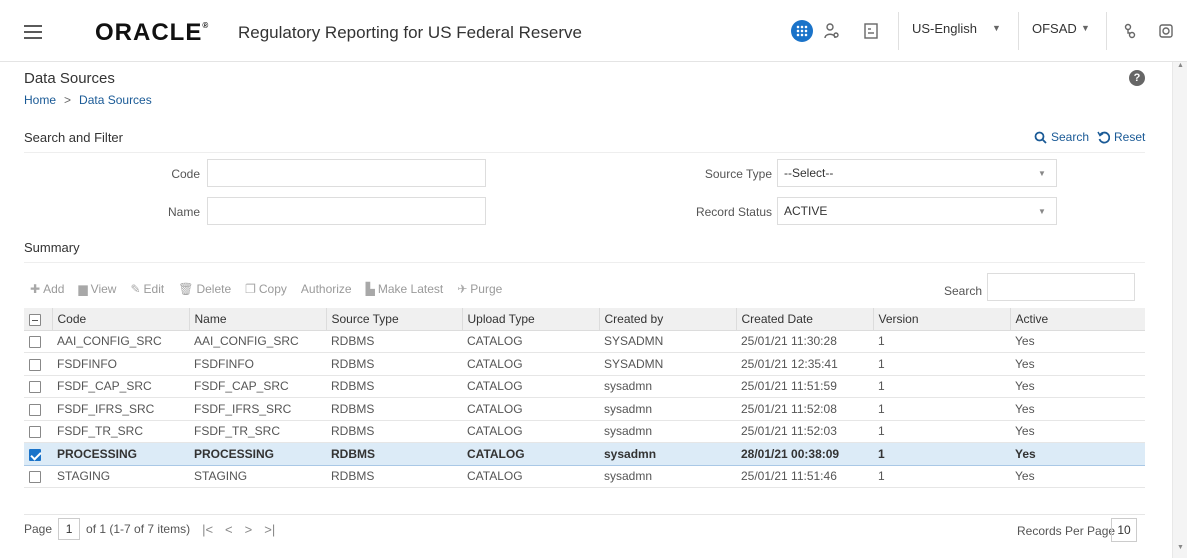 The width and height of the screenshot is (1187, 558). What do you see at coordinates (479, 289) in the screenshot?
I see `purge-button: ✈ Purge` at bounding box center [479, 289].